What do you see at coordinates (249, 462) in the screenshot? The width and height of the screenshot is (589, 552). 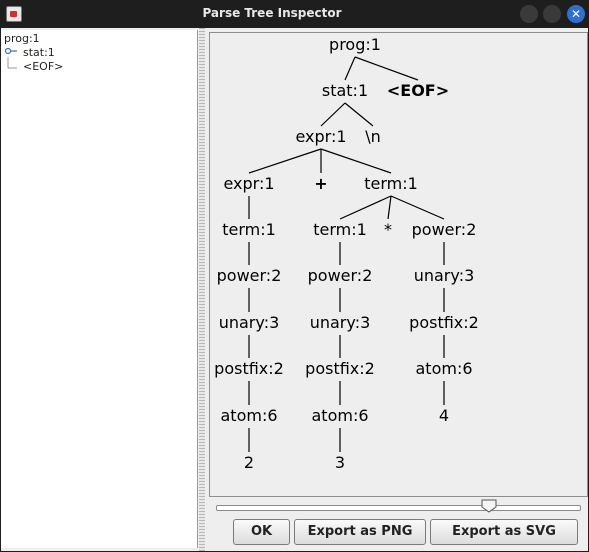 I see `tree-node: 2` at bounding box center [249, 462].